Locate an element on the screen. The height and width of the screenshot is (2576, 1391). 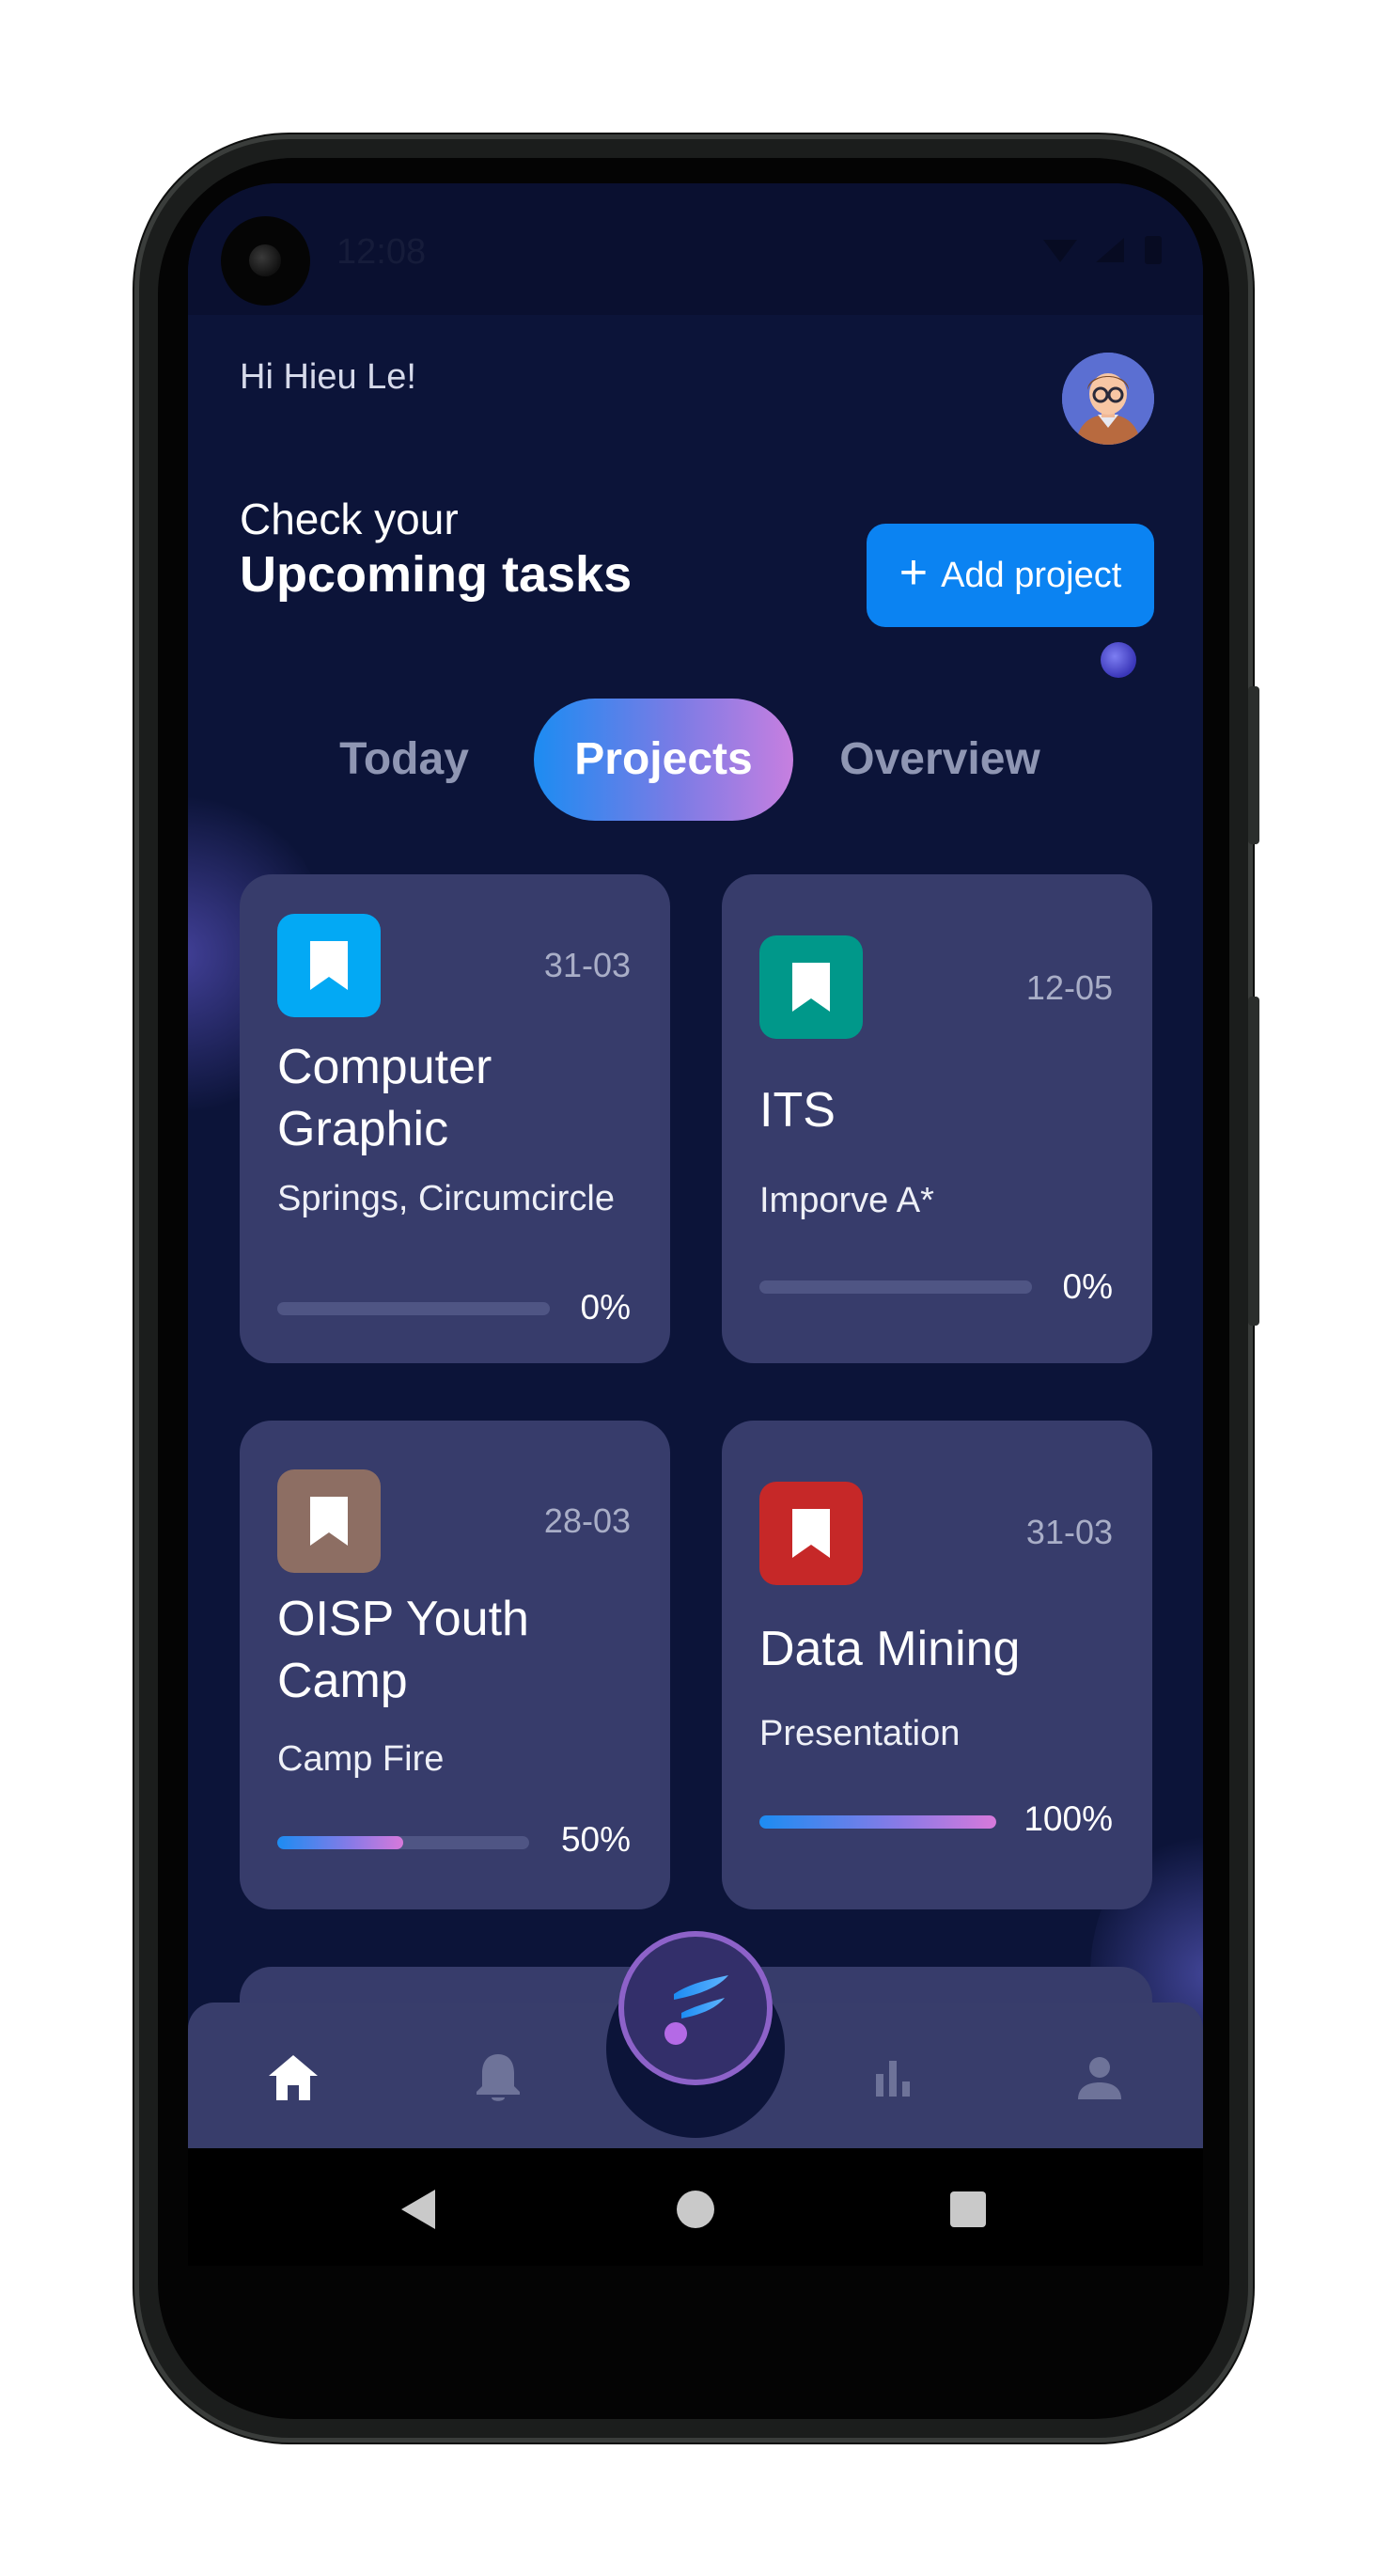
avatar is located at coordinates (1108, 399).